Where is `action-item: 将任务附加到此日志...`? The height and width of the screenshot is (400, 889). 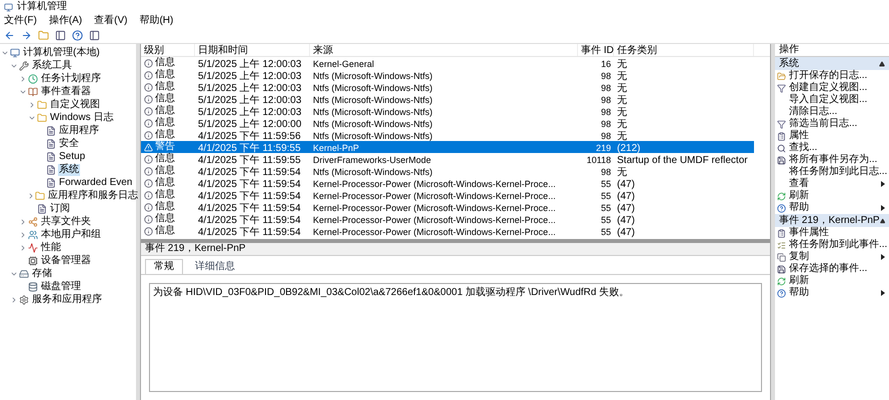 action-item: 将任务附加到此日志... is located at coordinates (838, 172).